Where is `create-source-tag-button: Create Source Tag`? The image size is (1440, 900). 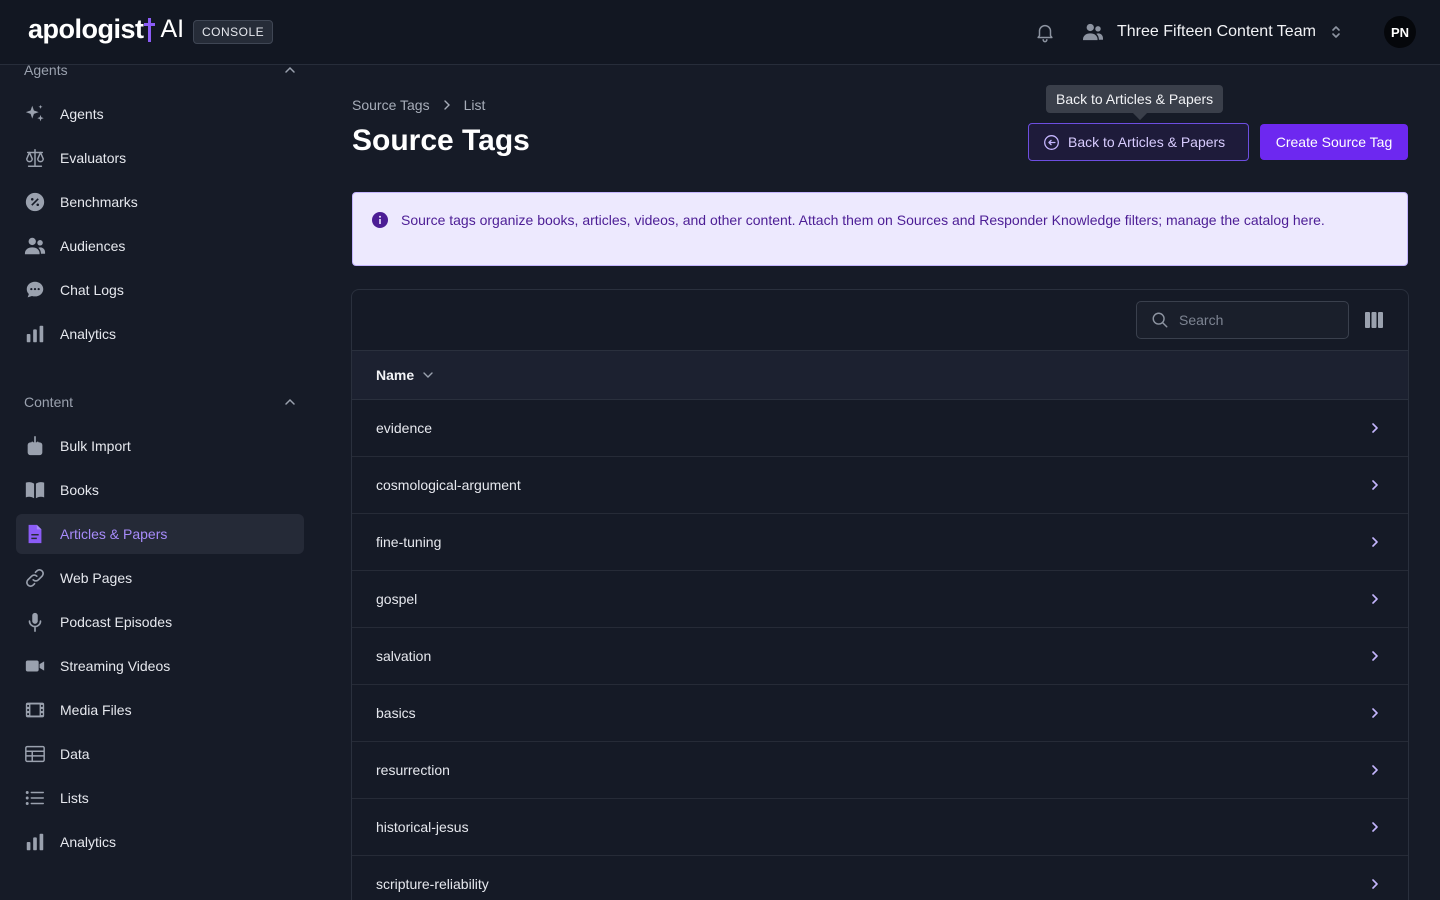
create-source-tag-button: Create Source Tag is located at coordinates (1334, 142).